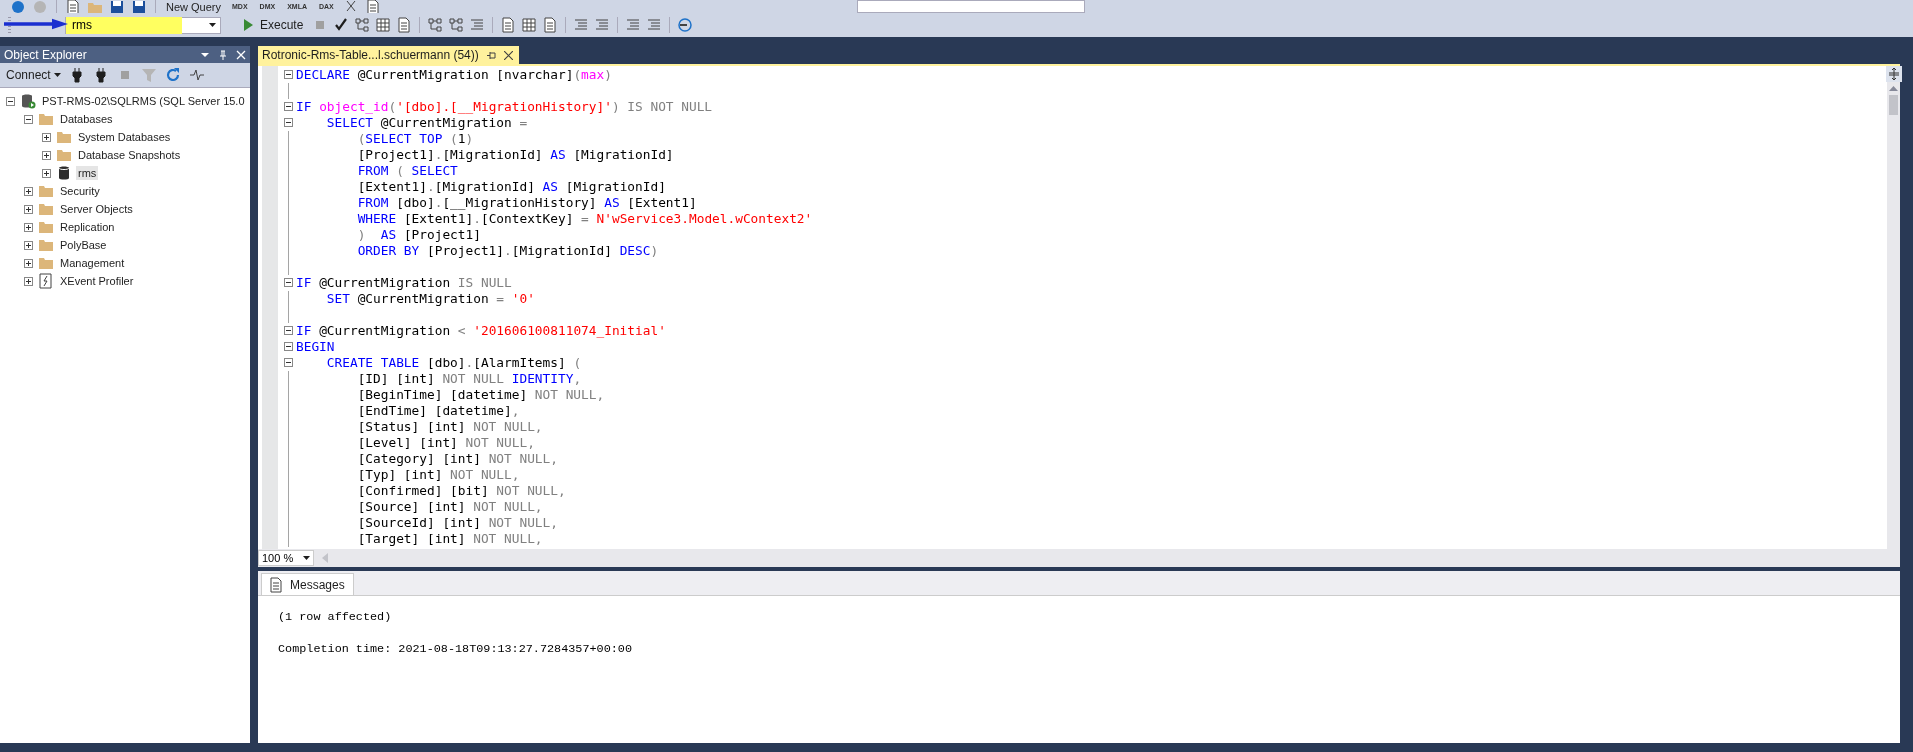 This screenshot has width=1913, height=752. What do you see at coordinates (341, 25) in the screenshot?
I see `checkmark-icon` at bounding box center [341, 25].